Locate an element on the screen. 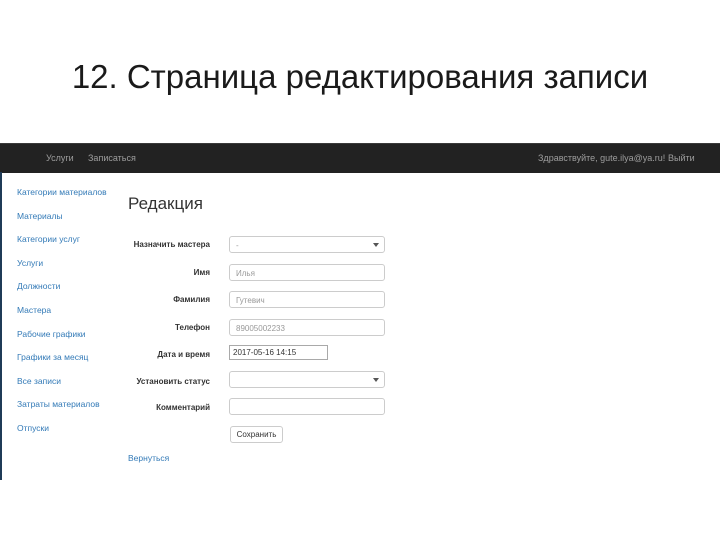  sidebar-item-services: Услуги is located at coordinates (30, 263).